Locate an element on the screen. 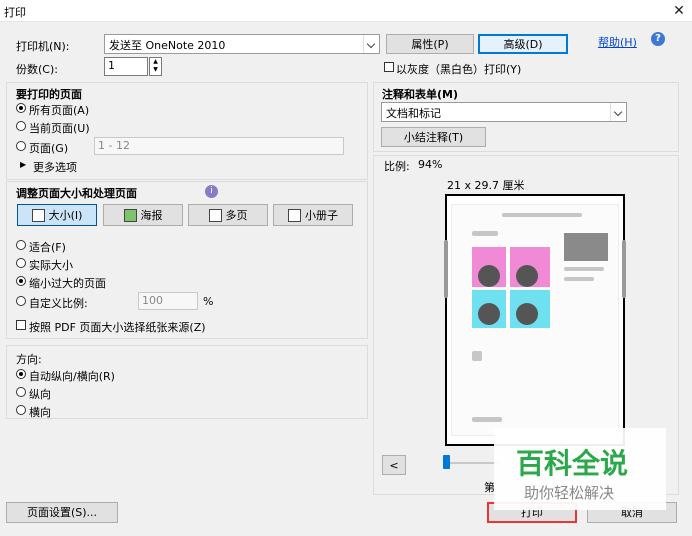  grayscale-label: 以灰度（黑白色）打印(Y) is located at coordinates (459, 69).